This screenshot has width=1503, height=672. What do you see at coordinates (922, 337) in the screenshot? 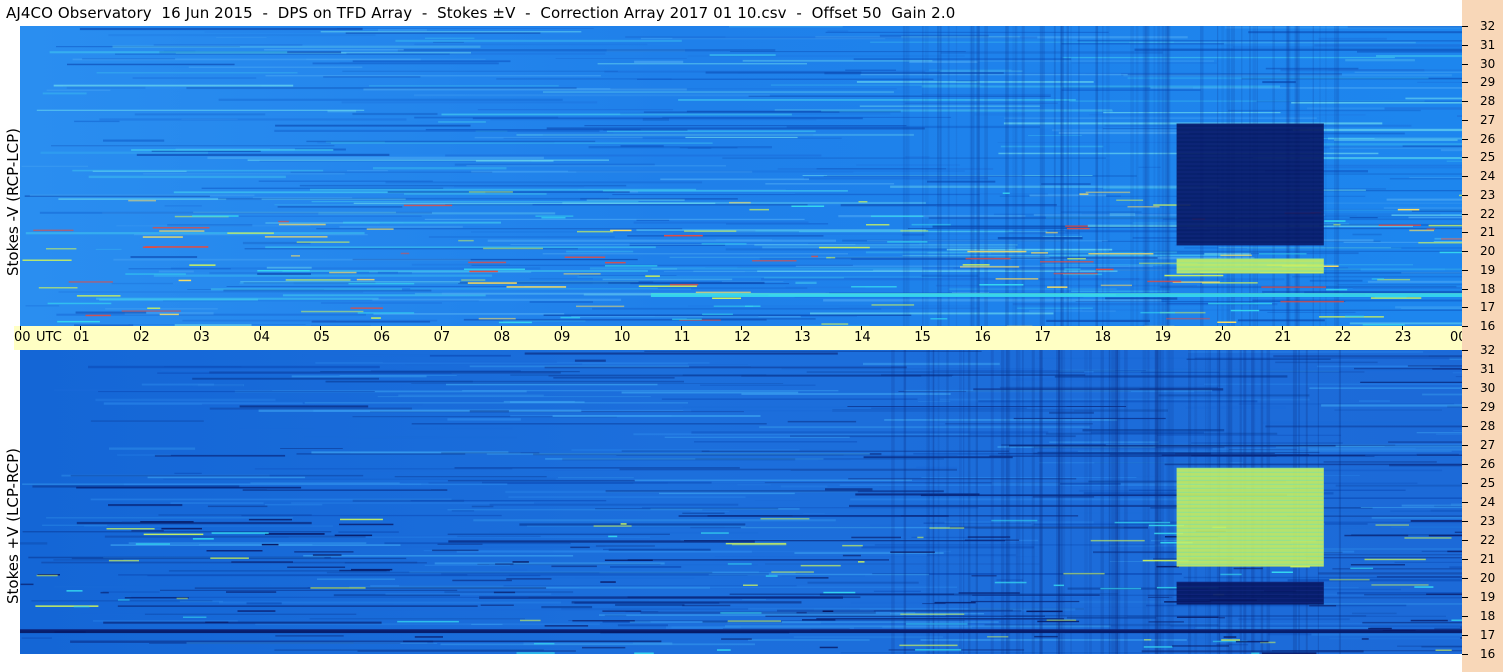
I see `time-tick-label: 15` at bounding box center [922, 337].